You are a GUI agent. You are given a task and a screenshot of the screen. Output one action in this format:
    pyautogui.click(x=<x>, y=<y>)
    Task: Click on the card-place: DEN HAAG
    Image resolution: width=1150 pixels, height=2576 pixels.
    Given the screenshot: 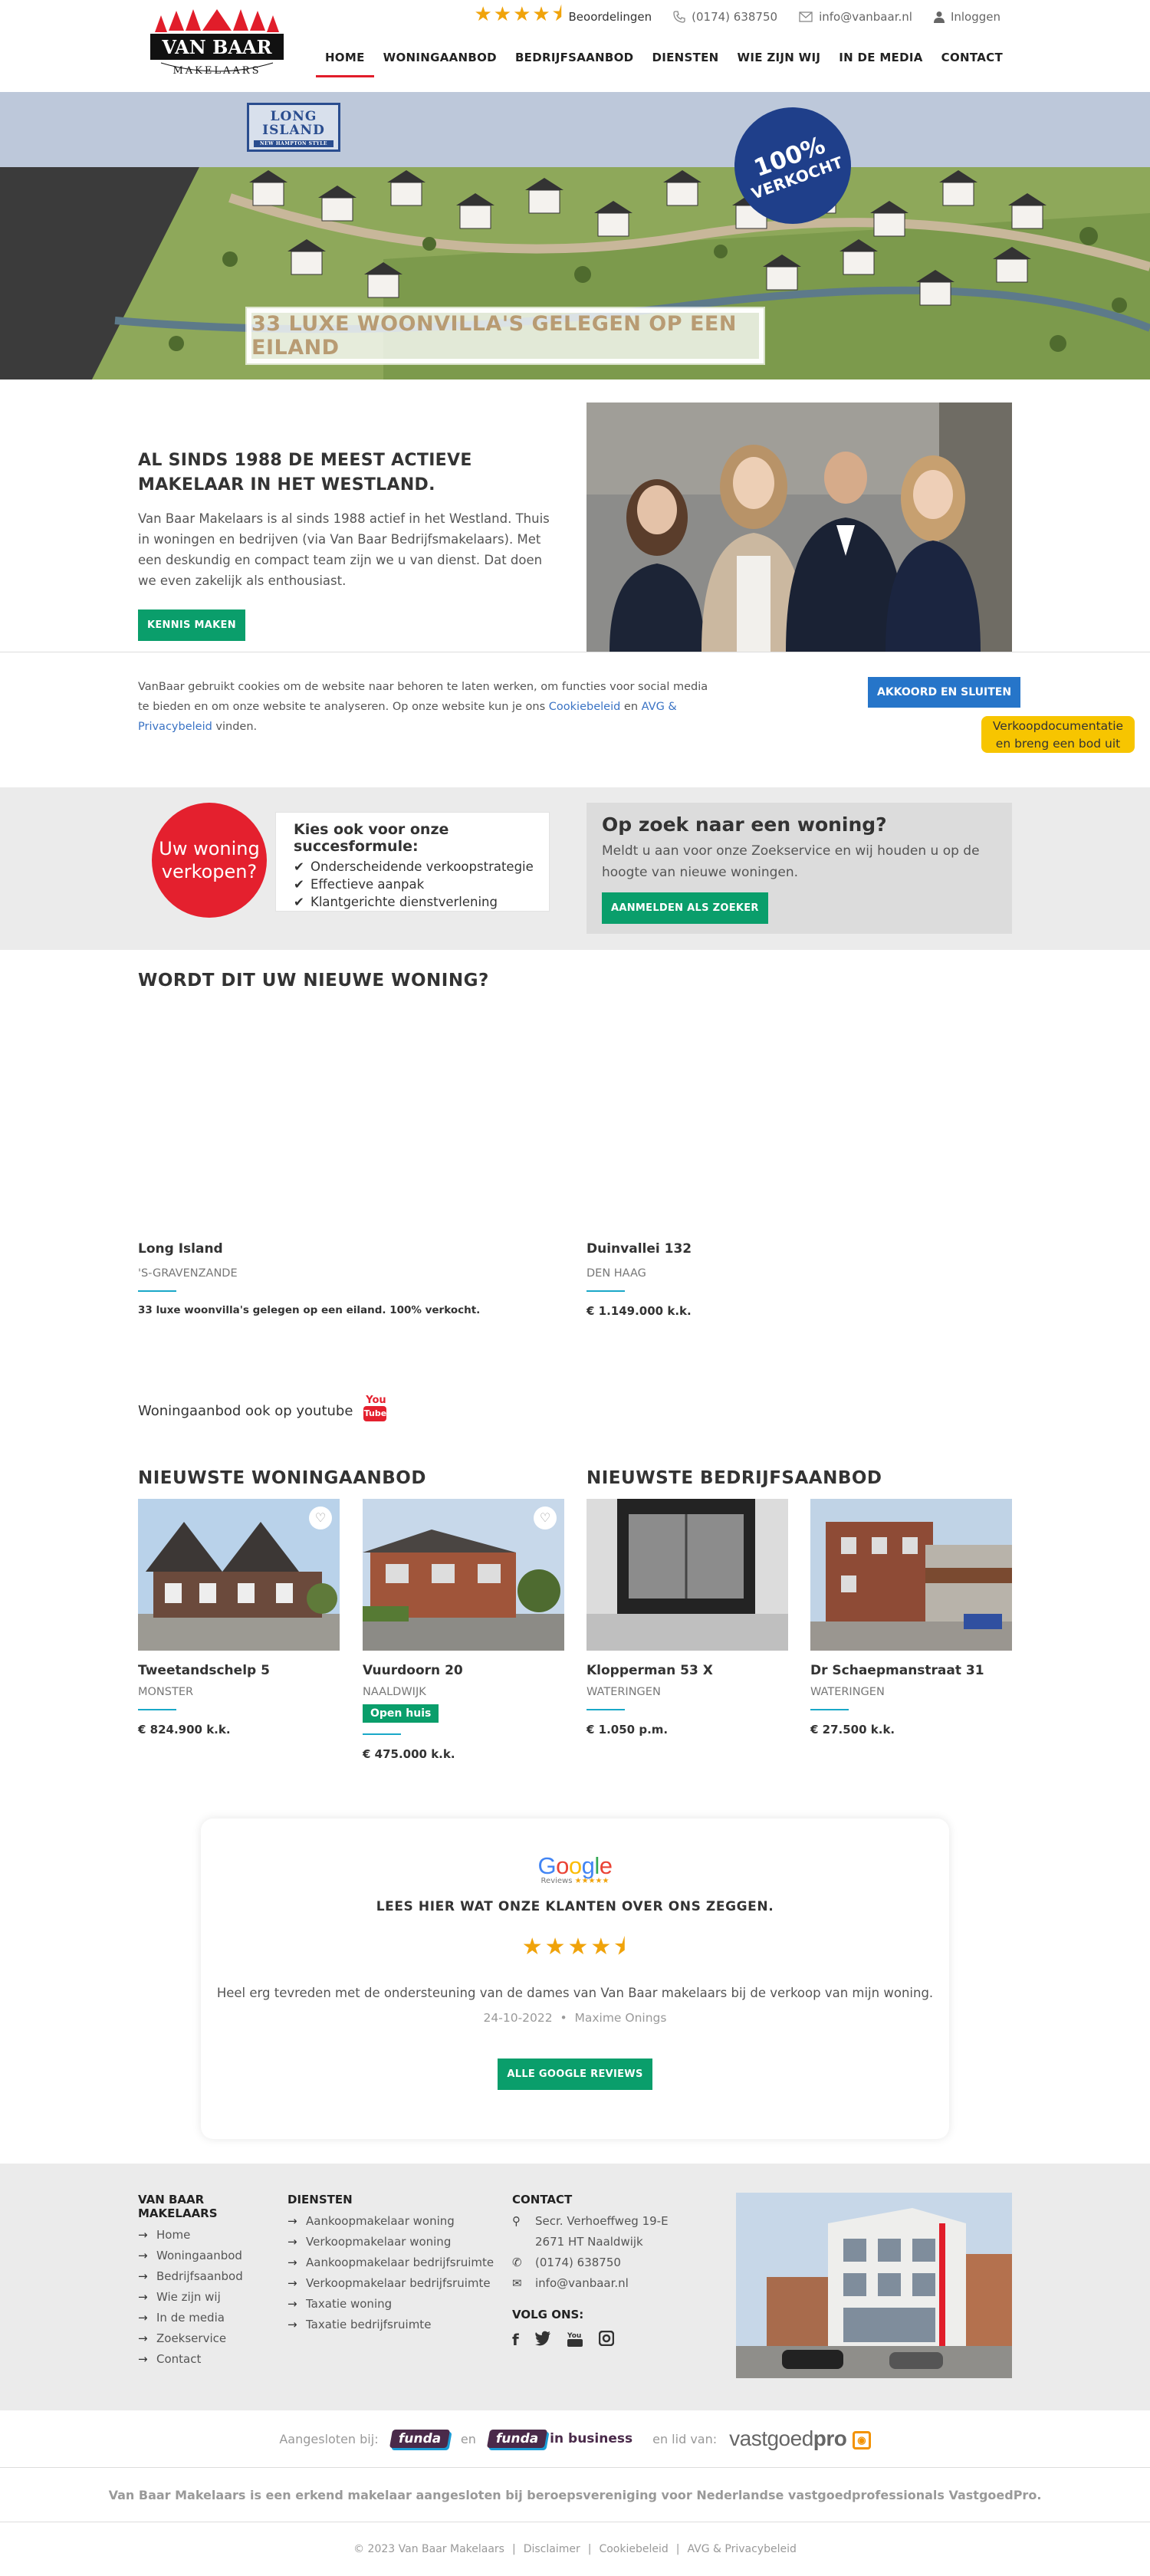 What is the action you would take?
    pyautogui.click(x=616, y=1274)
    